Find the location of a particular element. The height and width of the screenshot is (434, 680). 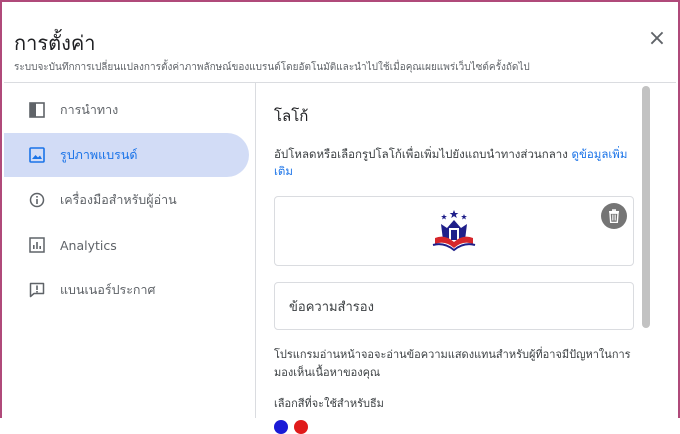

theme-color-label: เลือกสีที่จะใช้สำหรับธีม is located at coordinates (329, 403).